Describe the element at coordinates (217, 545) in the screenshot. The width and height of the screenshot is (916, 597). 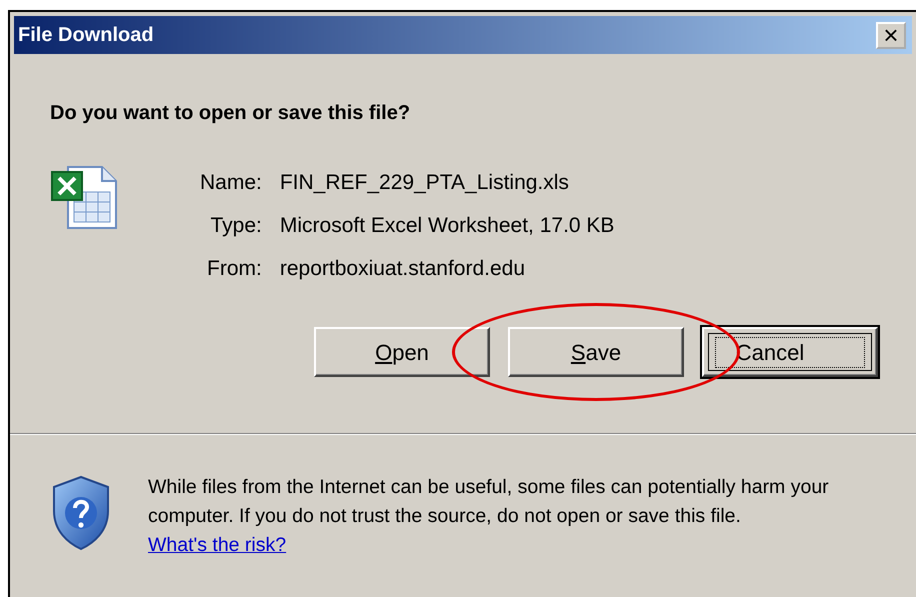
I see `risk-link: What's the risk?` at that location.